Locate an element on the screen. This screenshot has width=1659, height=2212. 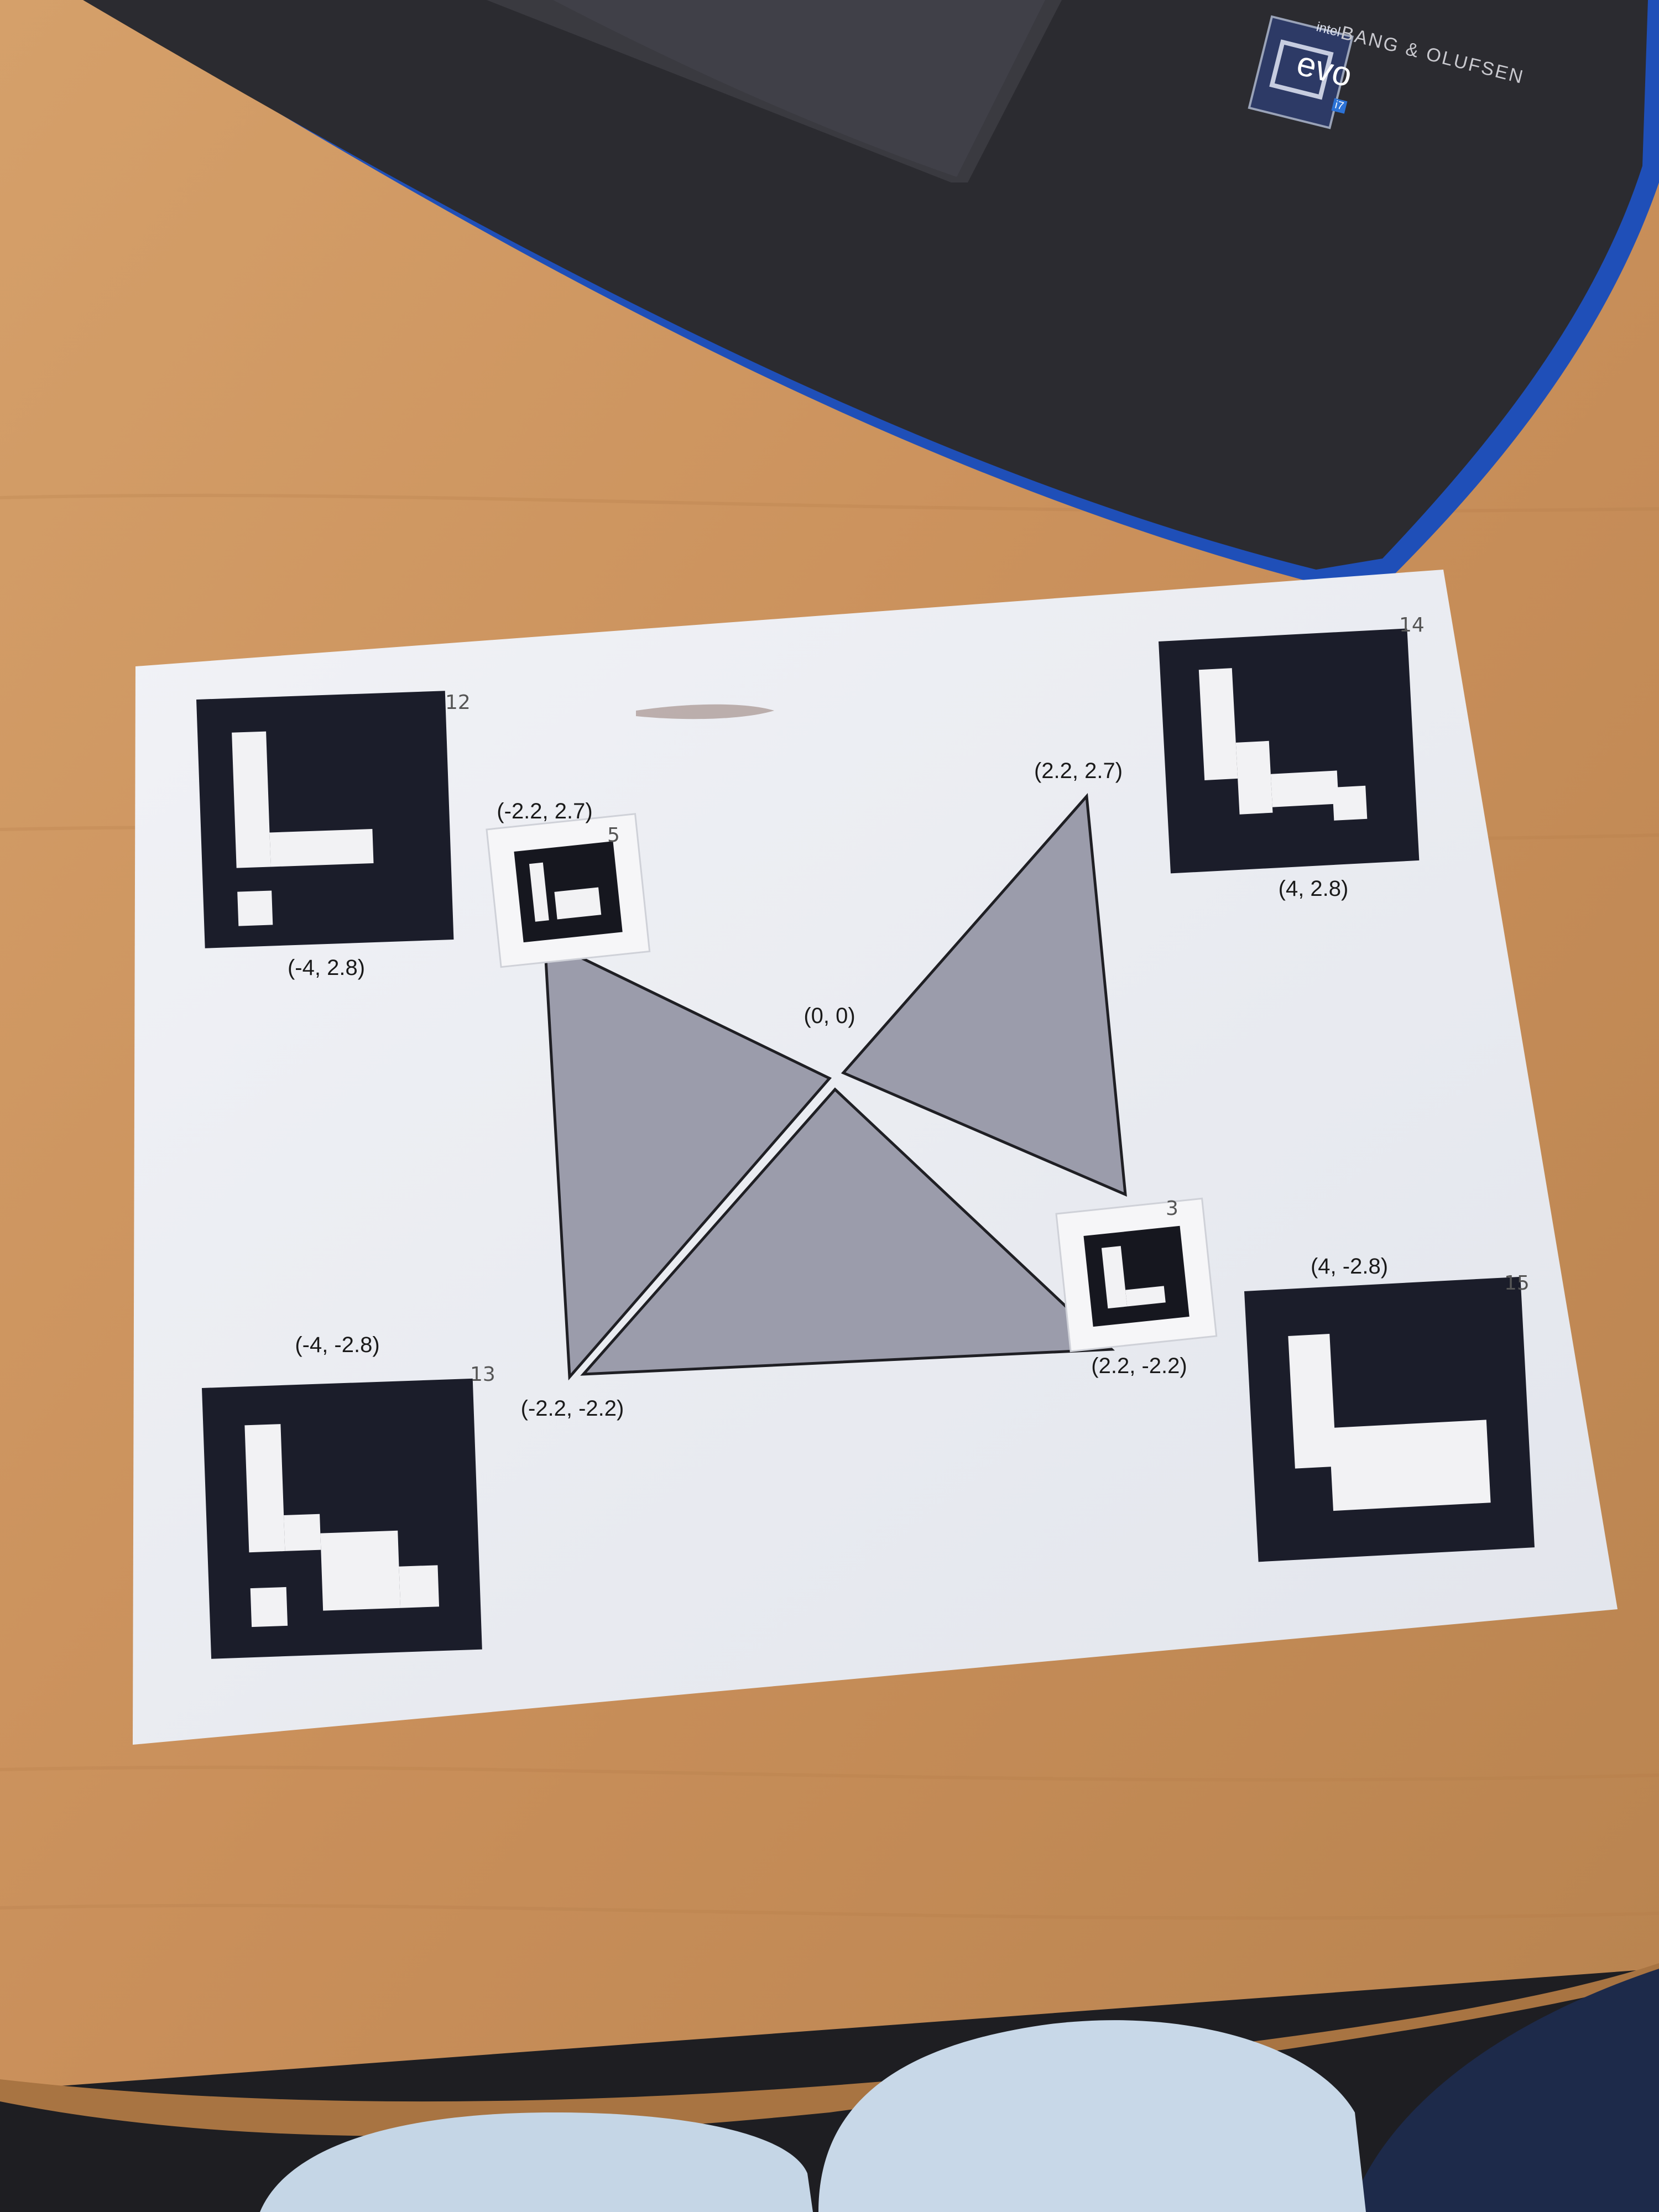
small-marker-5-id: 5 is located at coordinates (613, 836).